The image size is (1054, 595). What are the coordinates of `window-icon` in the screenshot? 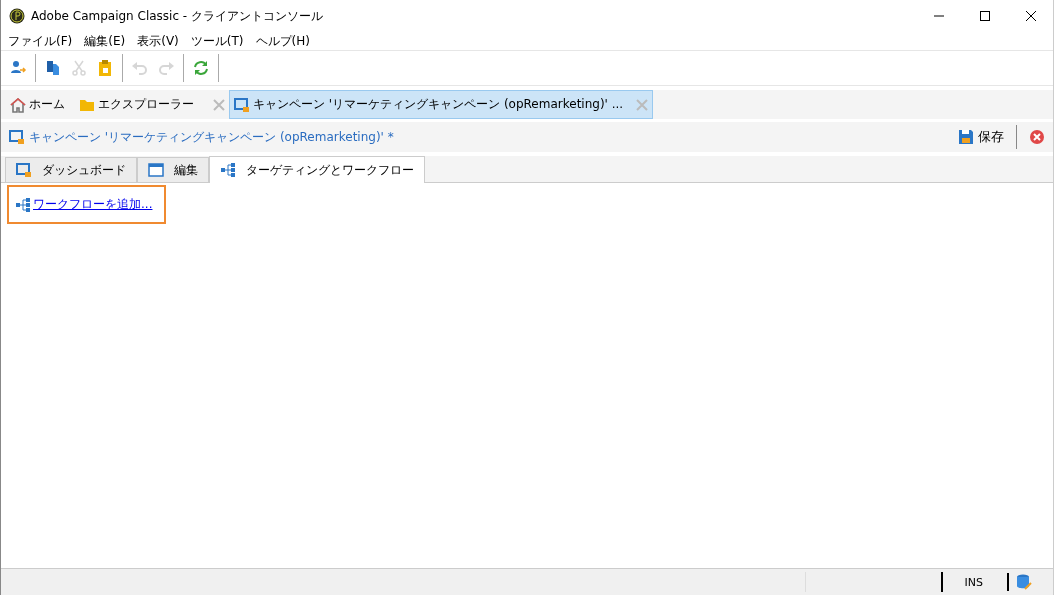 It's located at (156, 170).